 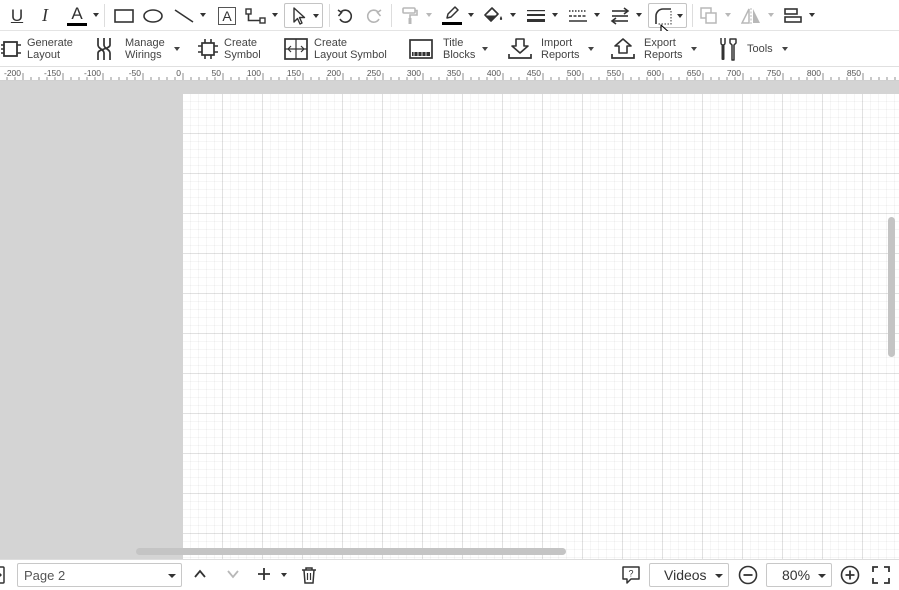 What do you see at coordinates (471, 15) in the screenshot?
I see `line-color-caret` at bounding box center [471, 15].